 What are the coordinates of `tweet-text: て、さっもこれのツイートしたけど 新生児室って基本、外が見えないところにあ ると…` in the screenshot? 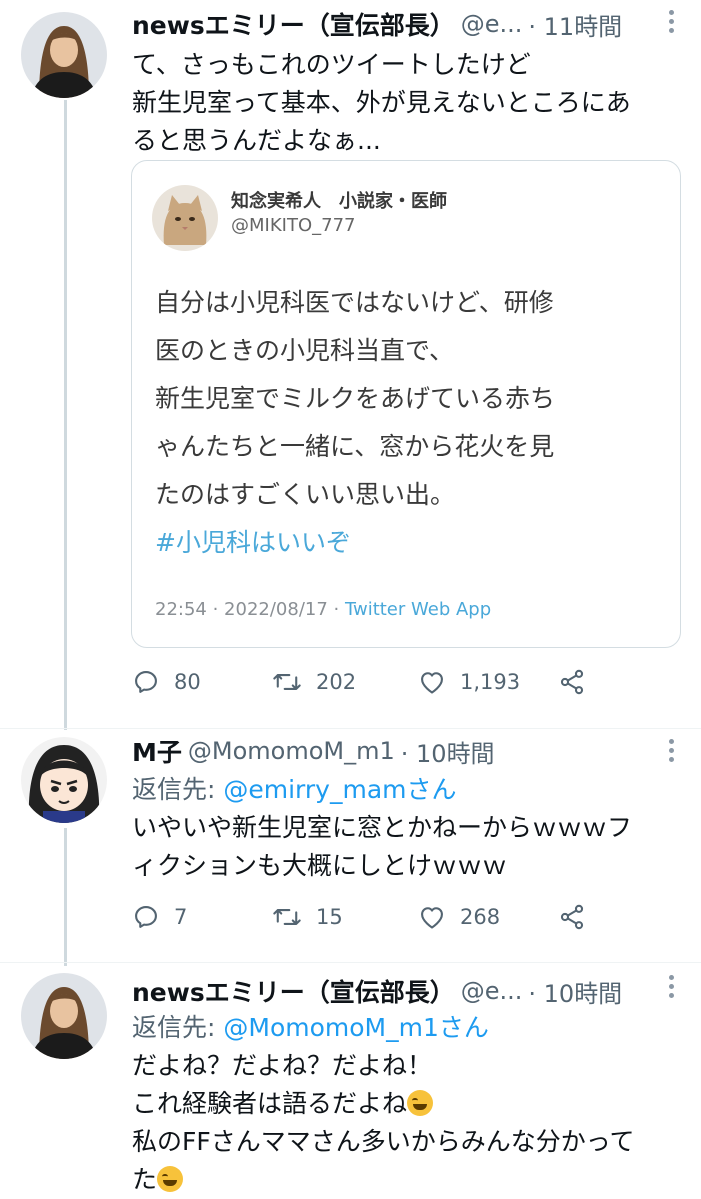 It's located at (406, 103).